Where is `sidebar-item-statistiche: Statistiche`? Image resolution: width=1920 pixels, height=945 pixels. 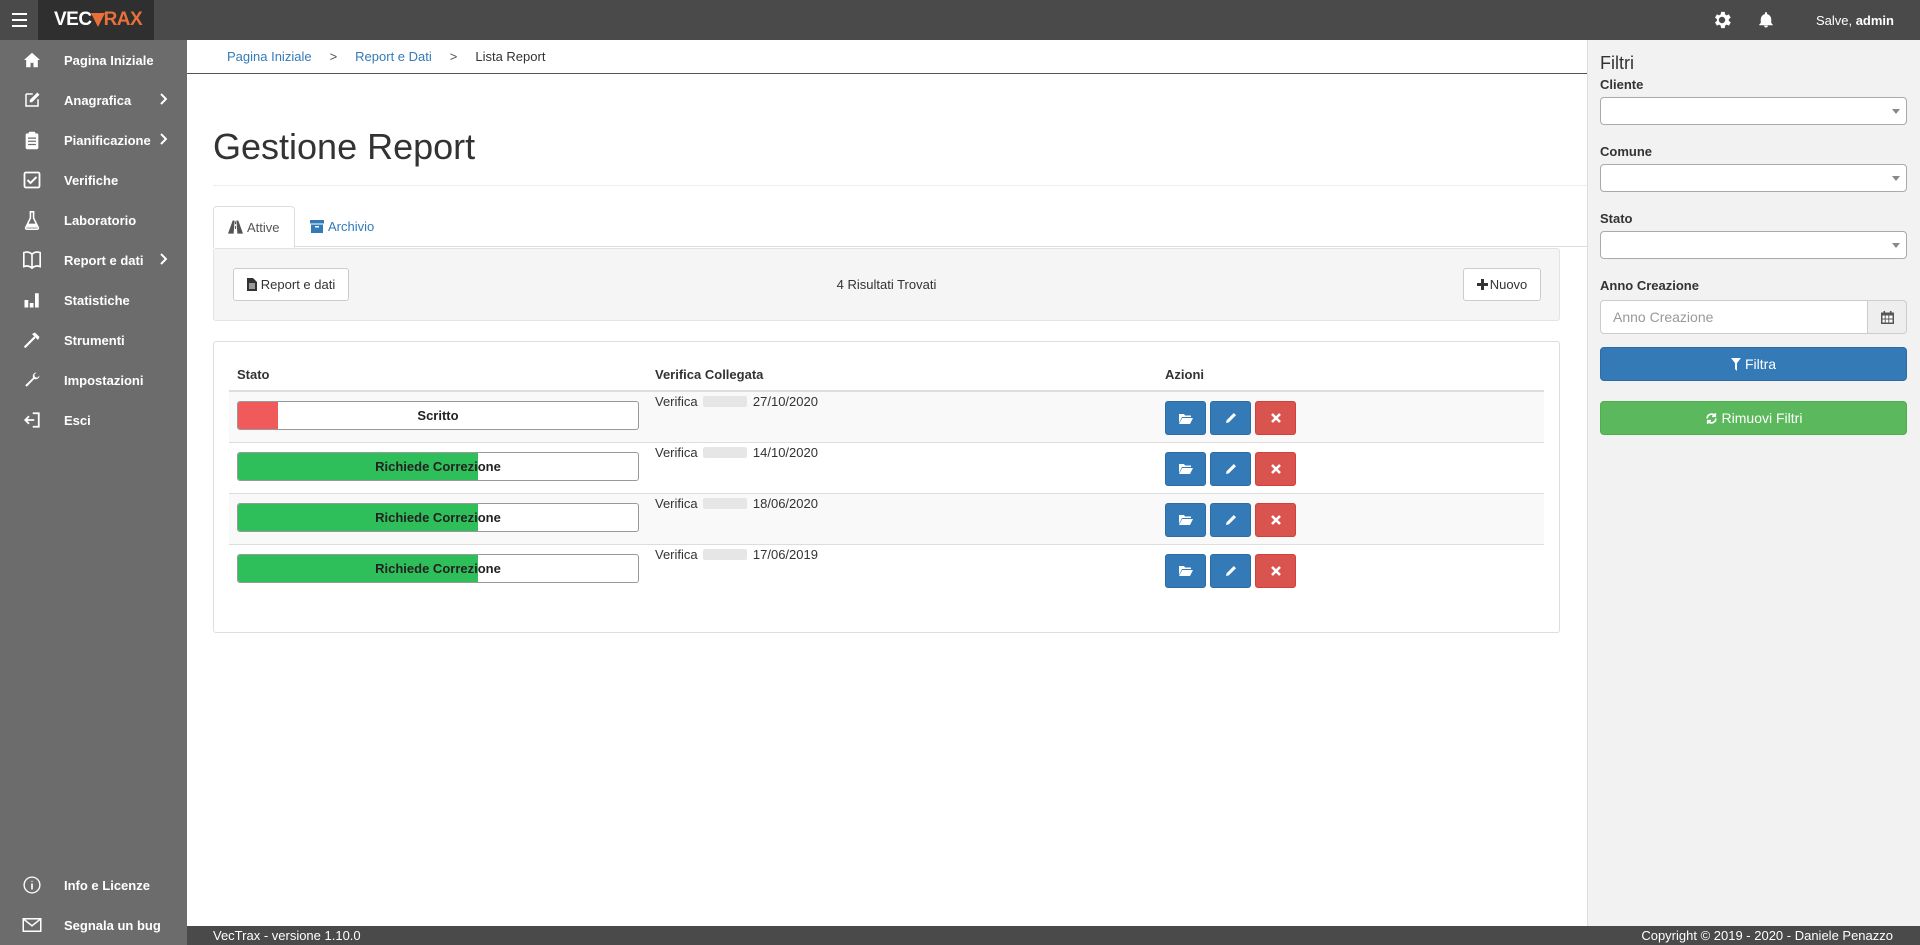 sidebar-item-statistiche: Statistiche is located at coordinates (93, 300).